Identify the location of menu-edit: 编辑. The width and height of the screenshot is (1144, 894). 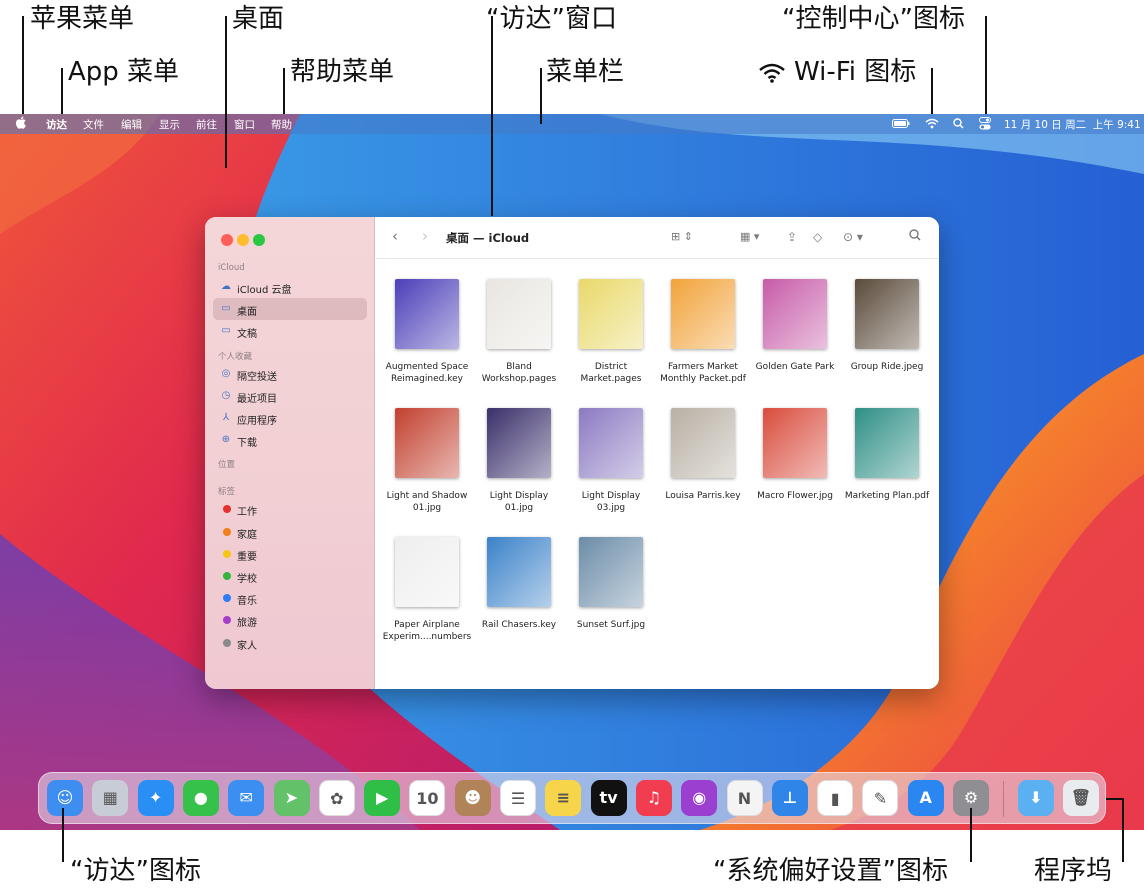
(131, 124).